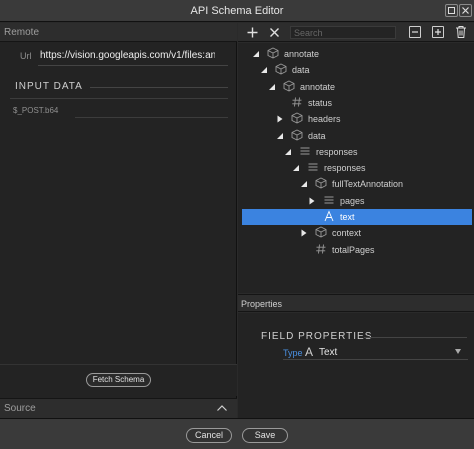  I want to click on tree-node-label: fullTextAnnotation, so click(368, 184).